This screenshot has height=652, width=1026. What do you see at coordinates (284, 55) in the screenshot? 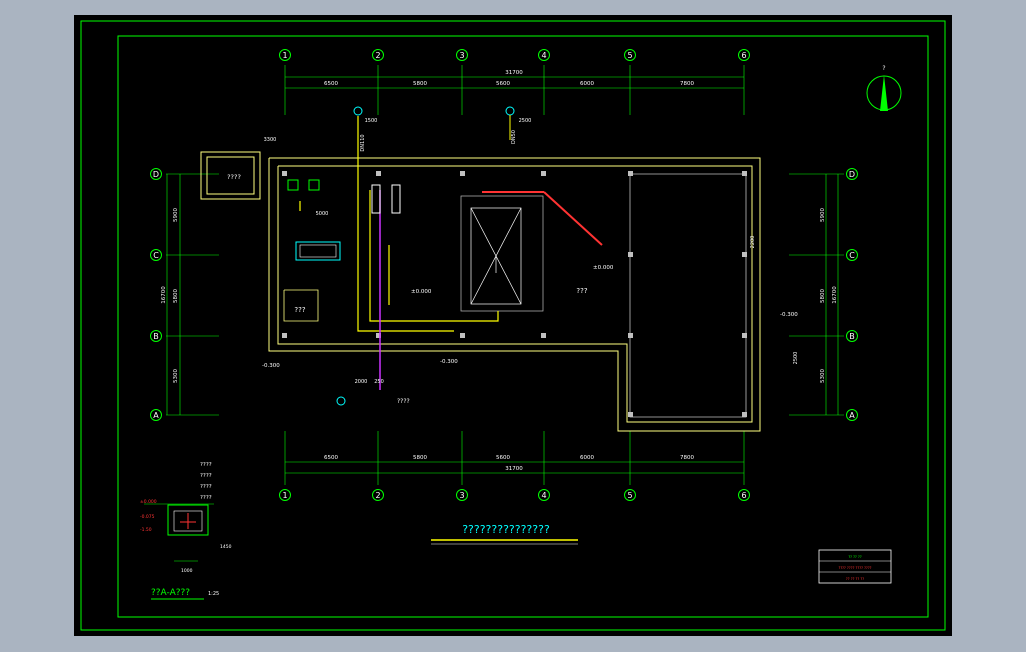
I see `grid-col-1-top: 1` at bounding box center [284, 55].